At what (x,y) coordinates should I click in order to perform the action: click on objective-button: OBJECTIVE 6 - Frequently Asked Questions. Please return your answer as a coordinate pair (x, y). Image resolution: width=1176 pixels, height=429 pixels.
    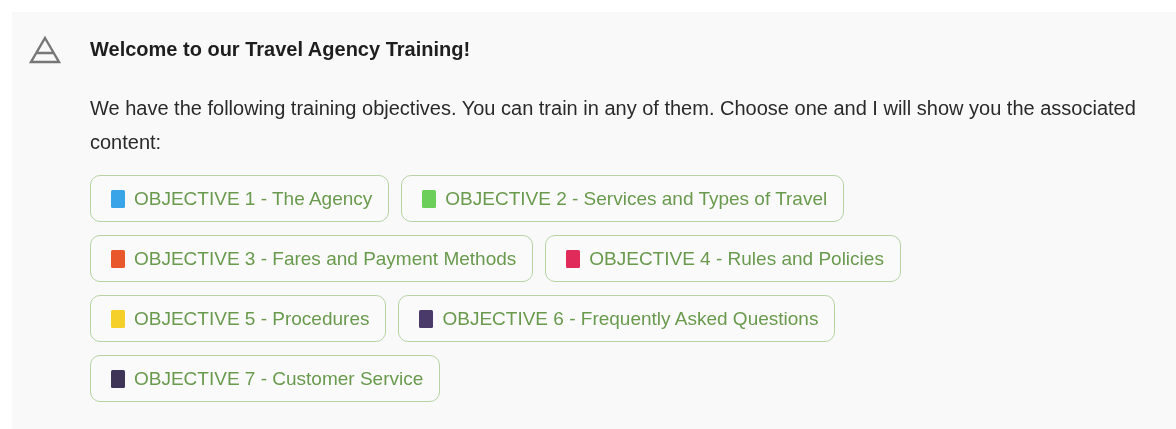
    Looking at the image, I should click on (617, 318).